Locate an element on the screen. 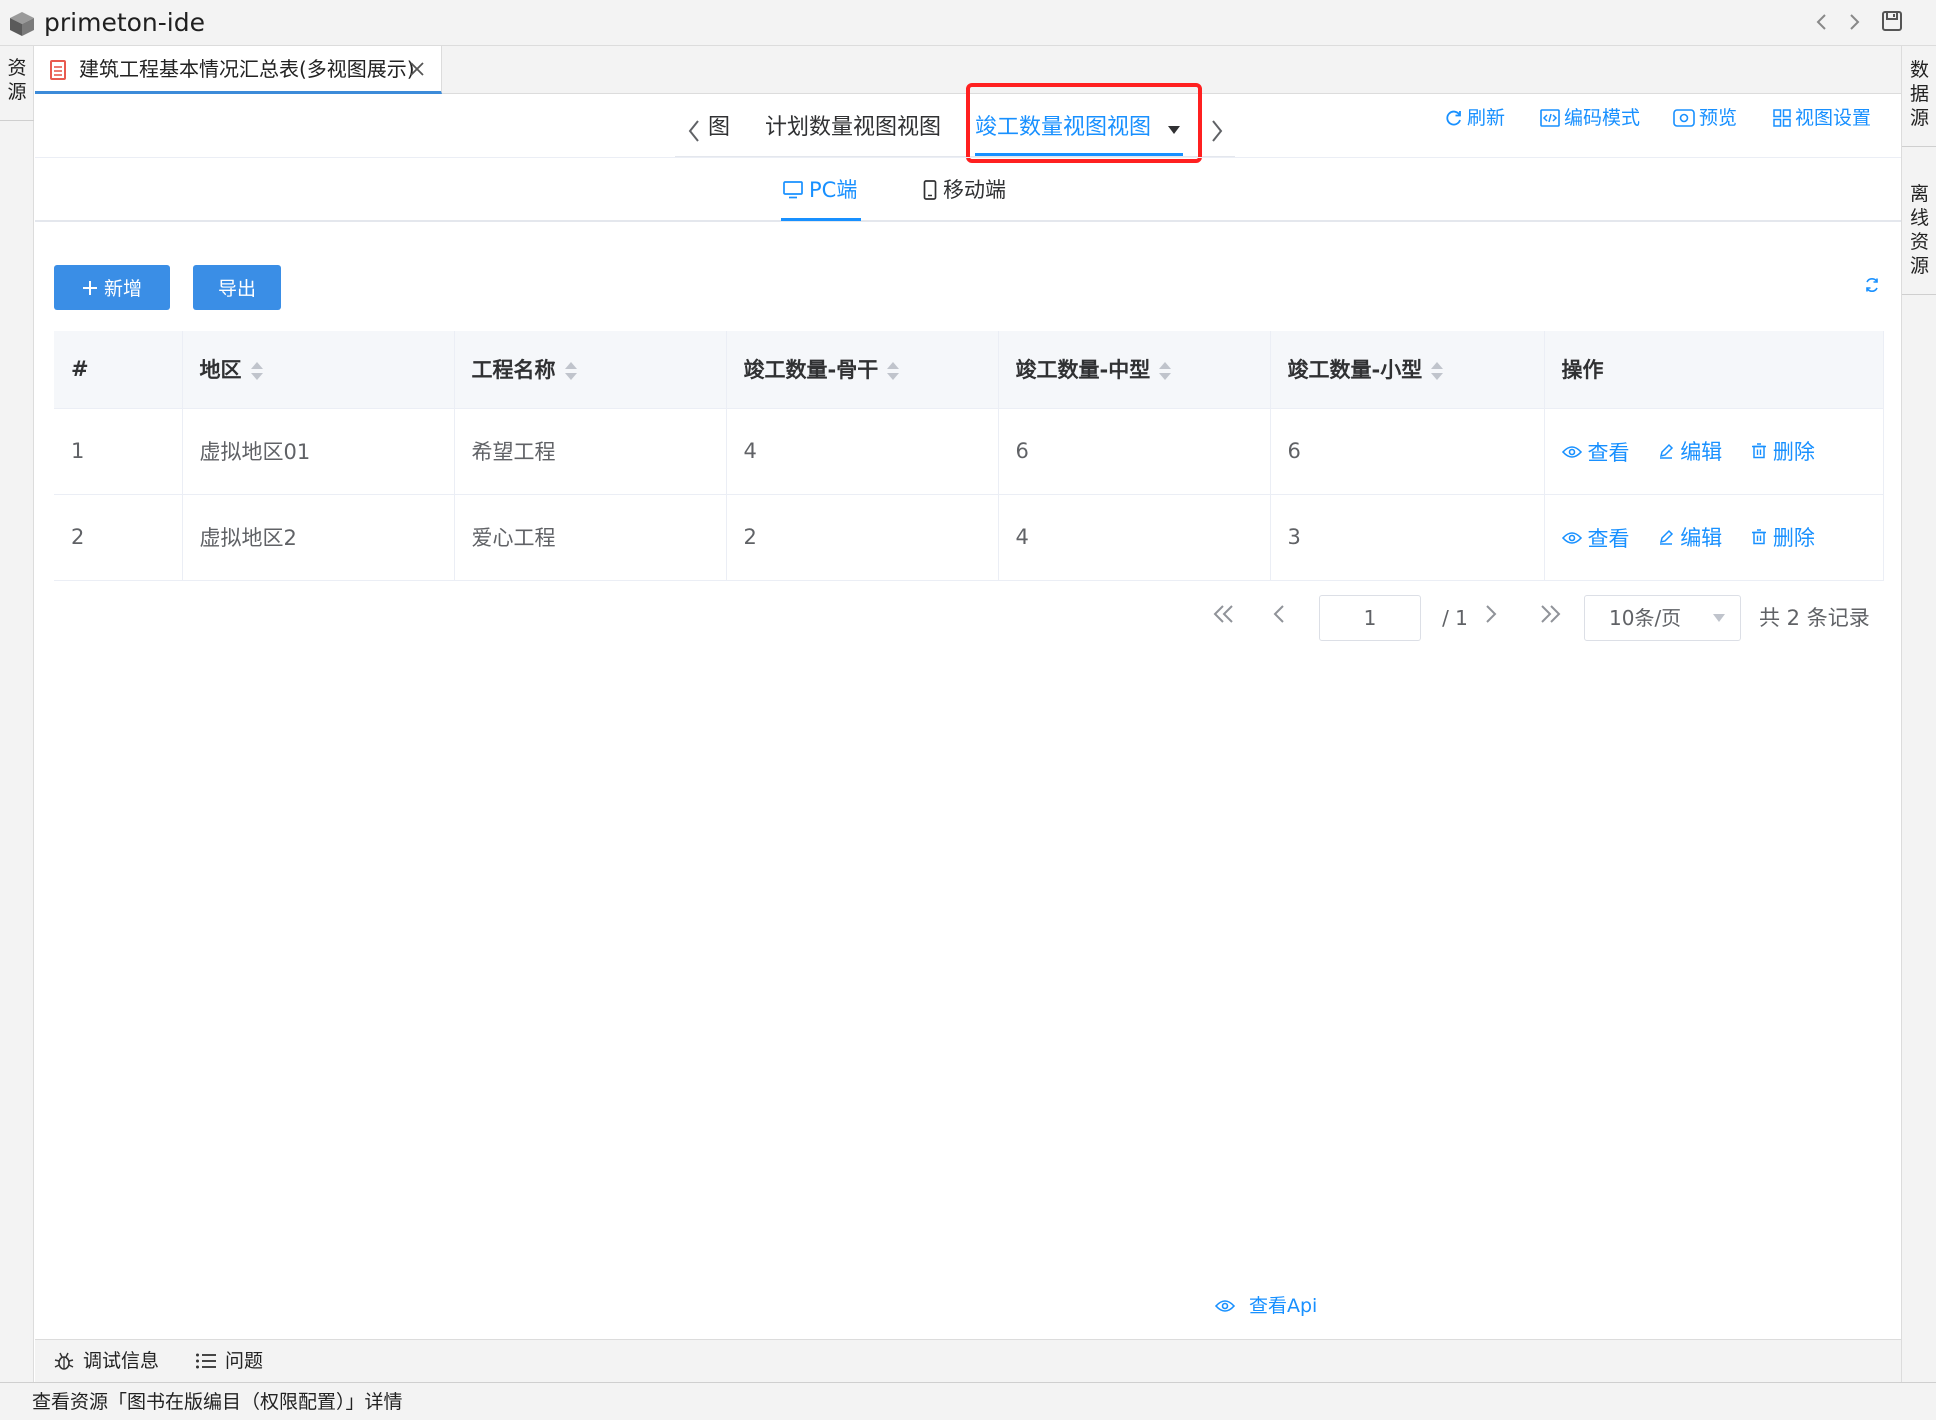  device-tab-mobile: 移动端 is located at coordinates (964, 190).